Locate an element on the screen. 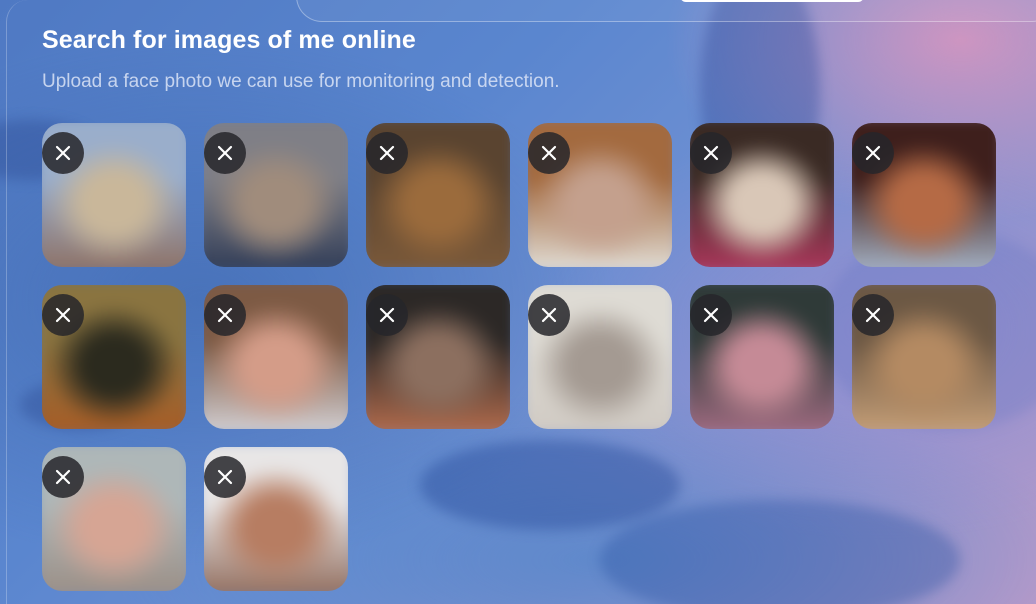  page-title: Search for images of me online is located at coordinates (229, 40).